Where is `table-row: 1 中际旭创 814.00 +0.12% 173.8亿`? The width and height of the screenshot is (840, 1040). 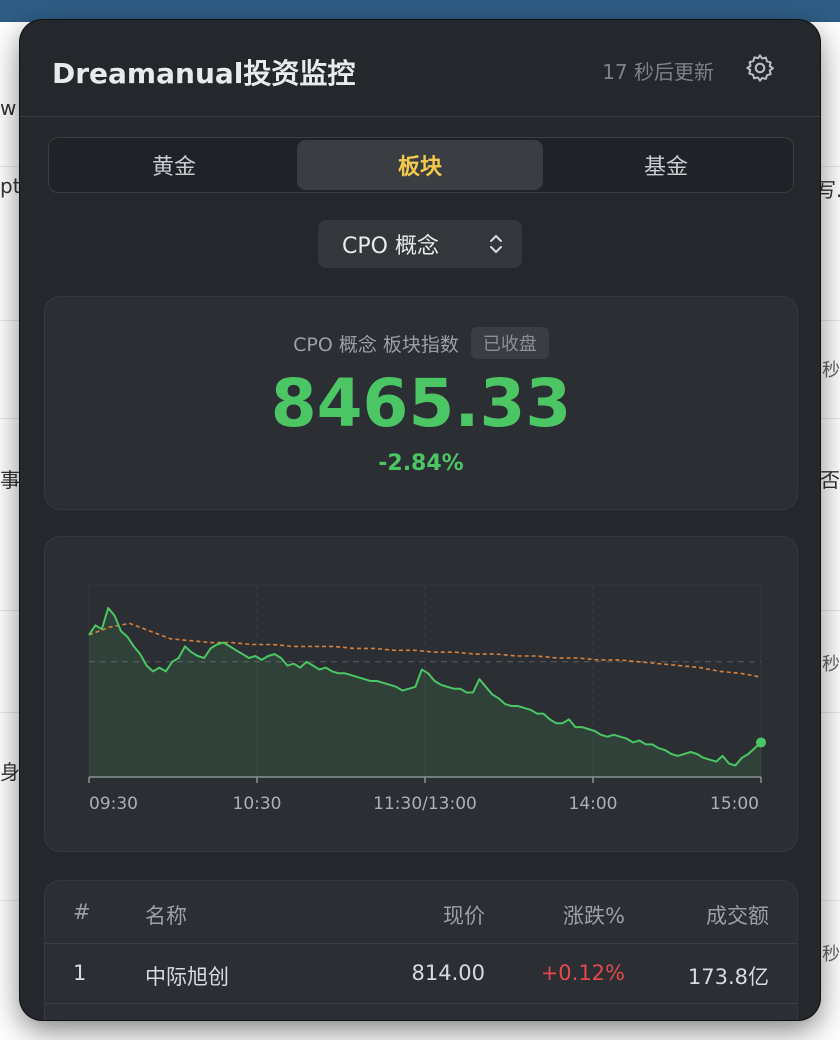 table-row: 1 中际旭创 814.00 +0.12% 173.8亿 is located at coordinates (421, 973).